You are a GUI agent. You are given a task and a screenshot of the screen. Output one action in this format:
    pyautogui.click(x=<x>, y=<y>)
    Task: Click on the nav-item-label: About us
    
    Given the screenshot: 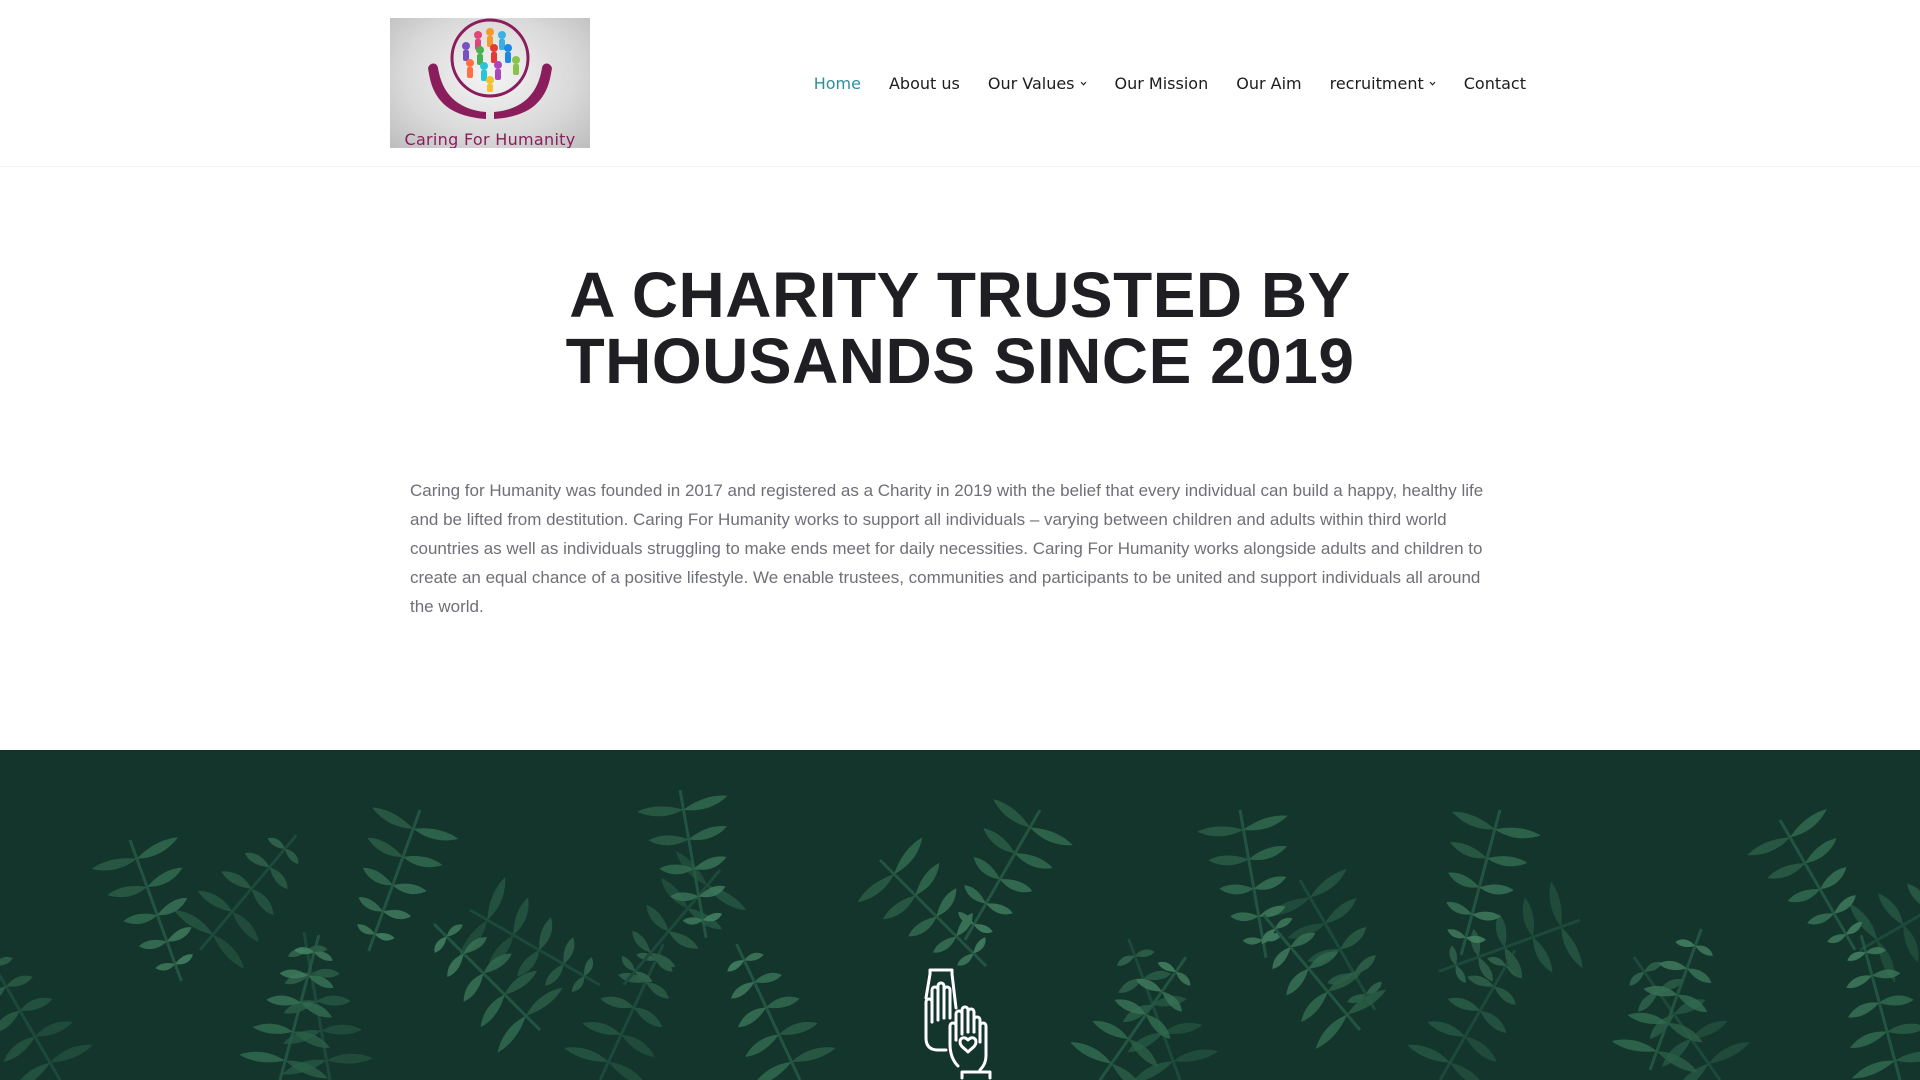 What is the action you would take?
    pyautogui.click(x=924, y=83)
    